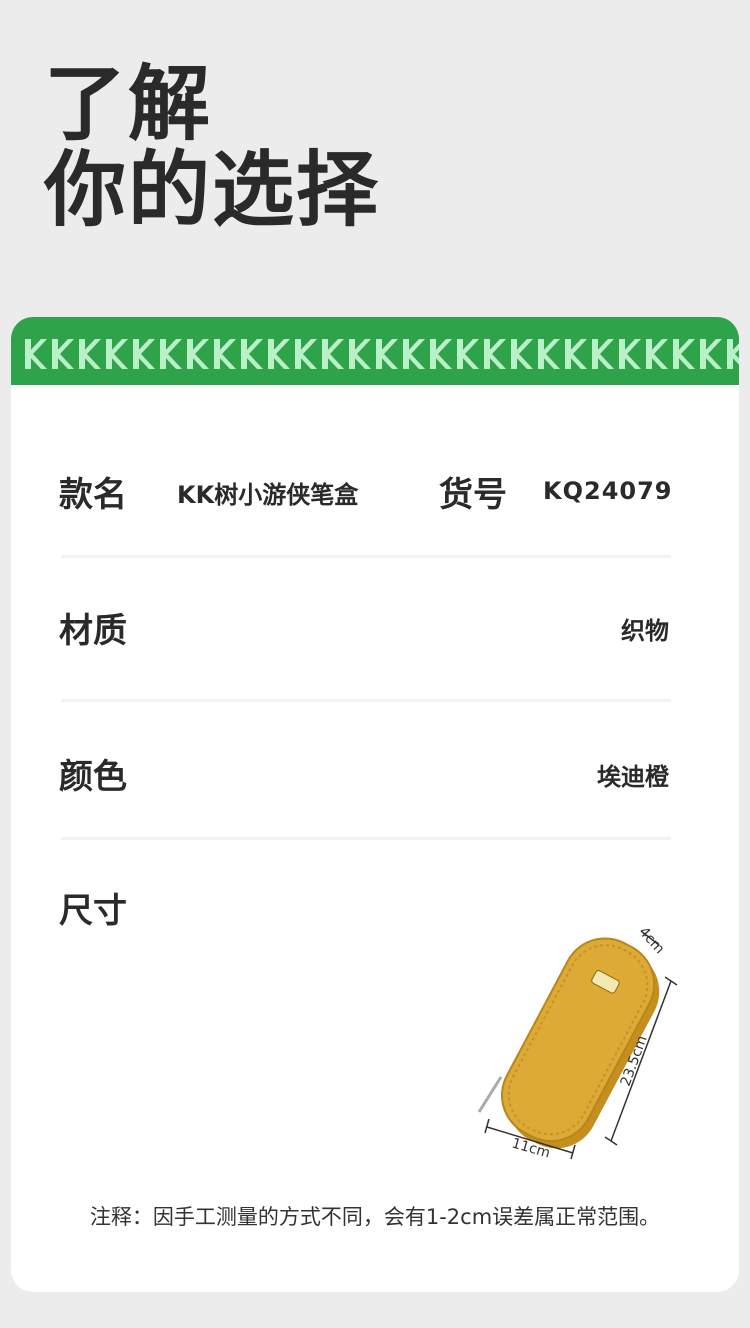  I want to click on name-value: KK树小游侠笔盒, so click(268, 495).